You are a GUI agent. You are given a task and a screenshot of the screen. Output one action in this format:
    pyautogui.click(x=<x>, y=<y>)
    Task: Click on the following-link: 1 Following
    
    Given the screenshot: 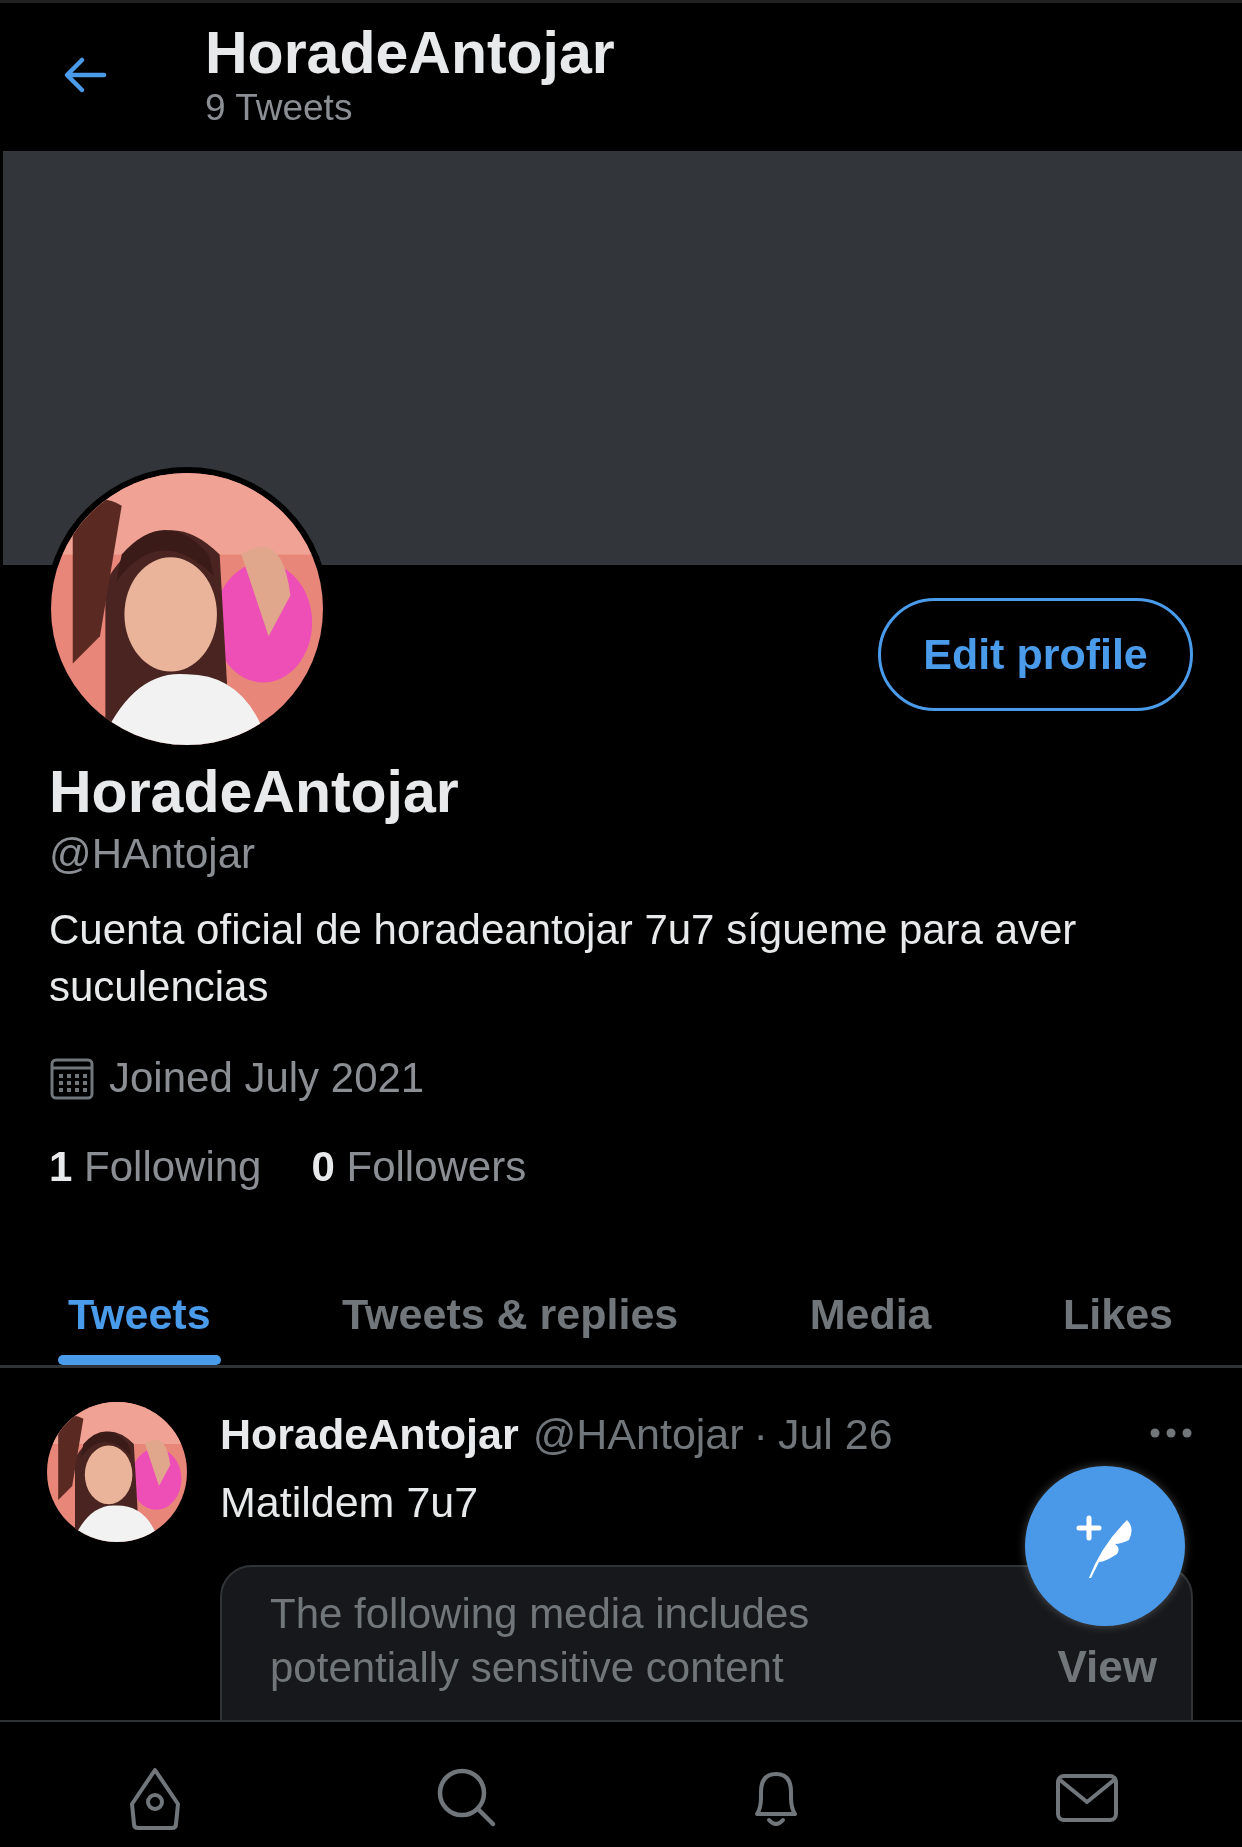 What is the action you would take?
    pyautogui.click(x=155, y=1167)
    